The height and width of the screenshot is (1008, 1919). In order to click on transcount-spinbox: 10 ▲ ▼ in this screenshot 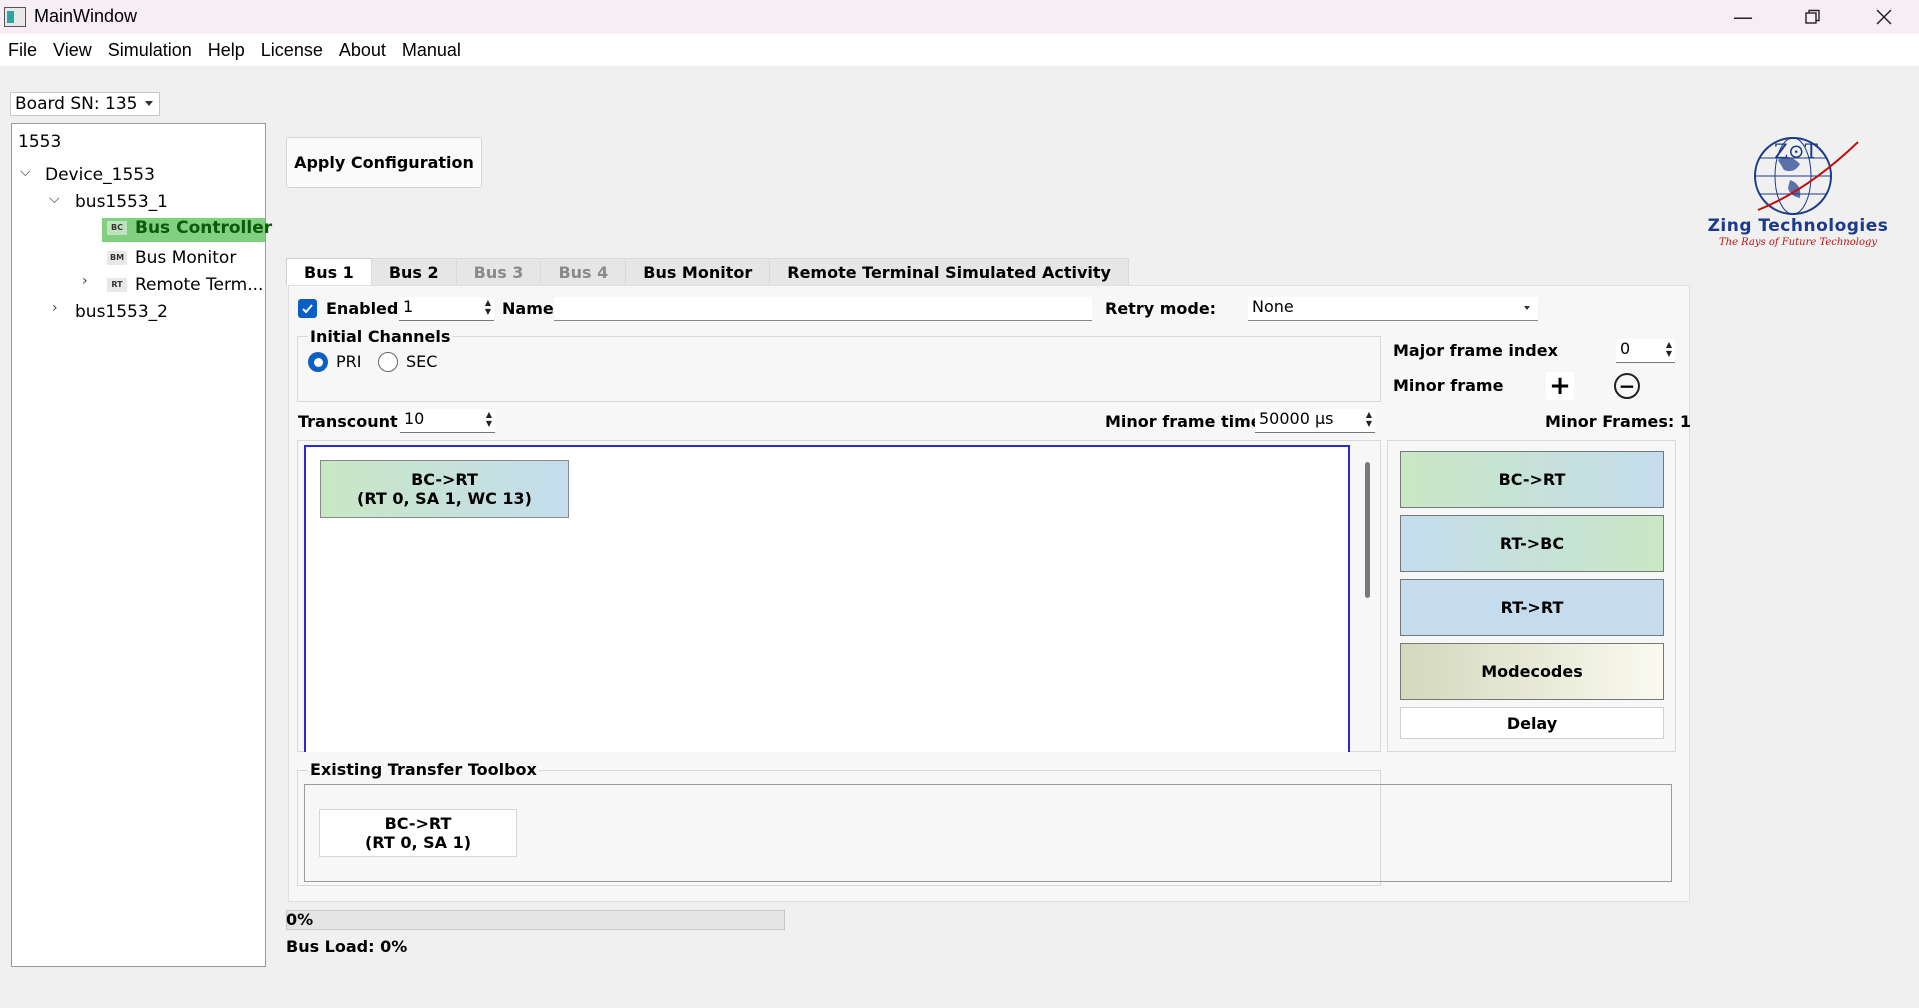, I will do `click(447, 421)`.